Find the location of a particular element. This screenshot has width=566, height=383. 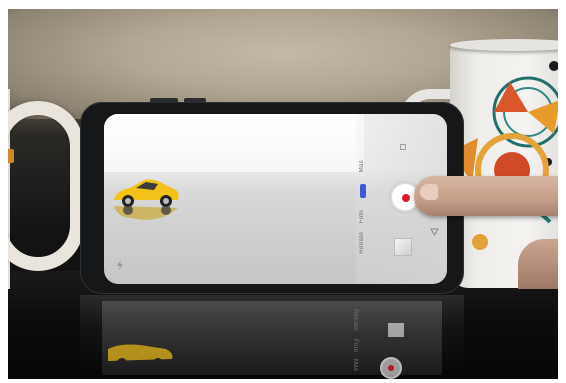

reflection-gallery-thumbnail is located at coordinates (396, 330).